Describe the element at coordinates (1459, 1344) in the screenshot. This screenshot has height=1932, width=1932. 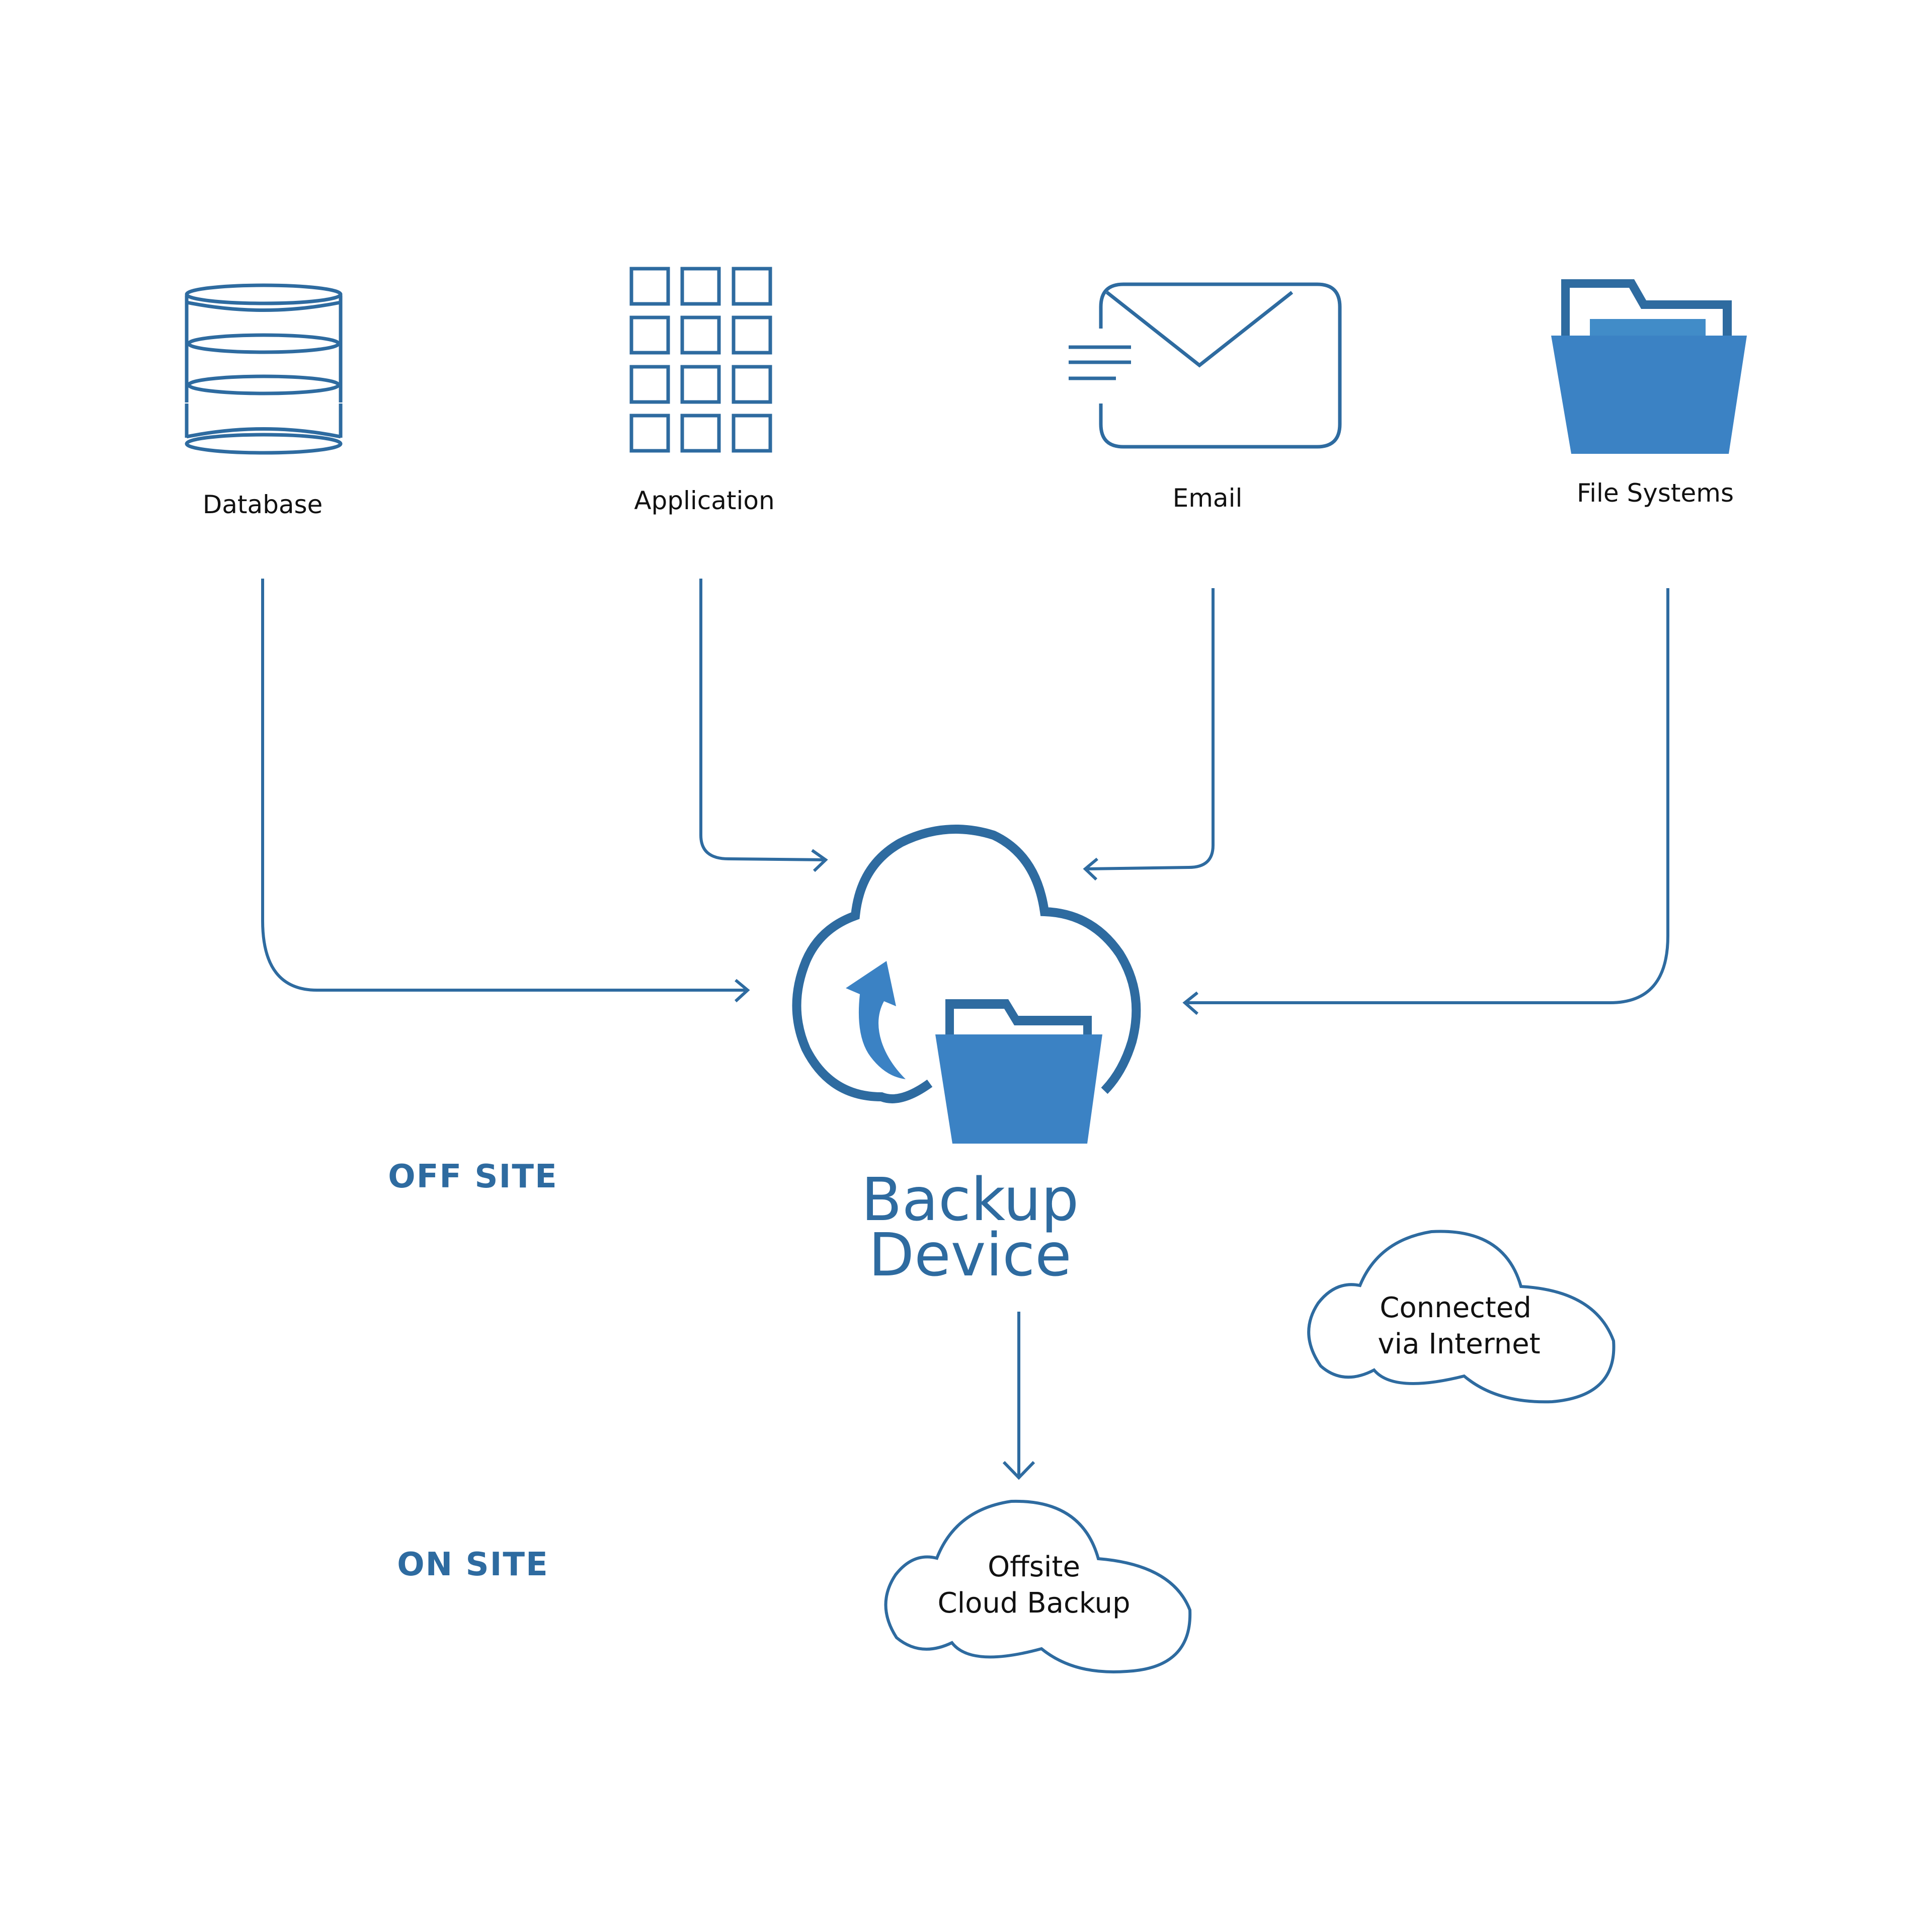
I see `internet-cloud-line2: via Internet` at that location.